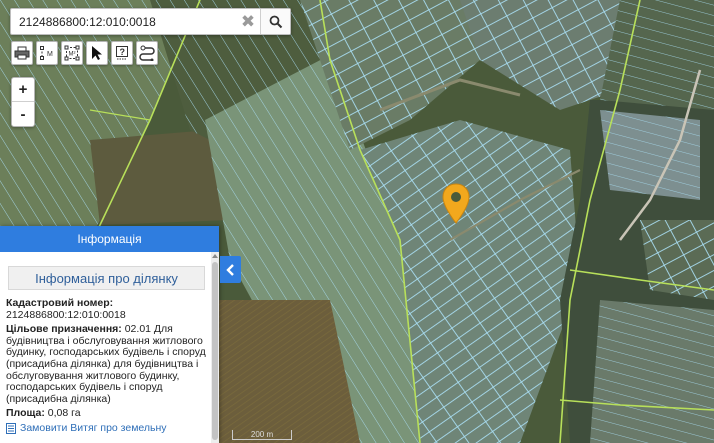  Describe the element at coordinates (106, 278) in the screenshot. I see `parcel-info-title: Інформація про ділянку` at that location.